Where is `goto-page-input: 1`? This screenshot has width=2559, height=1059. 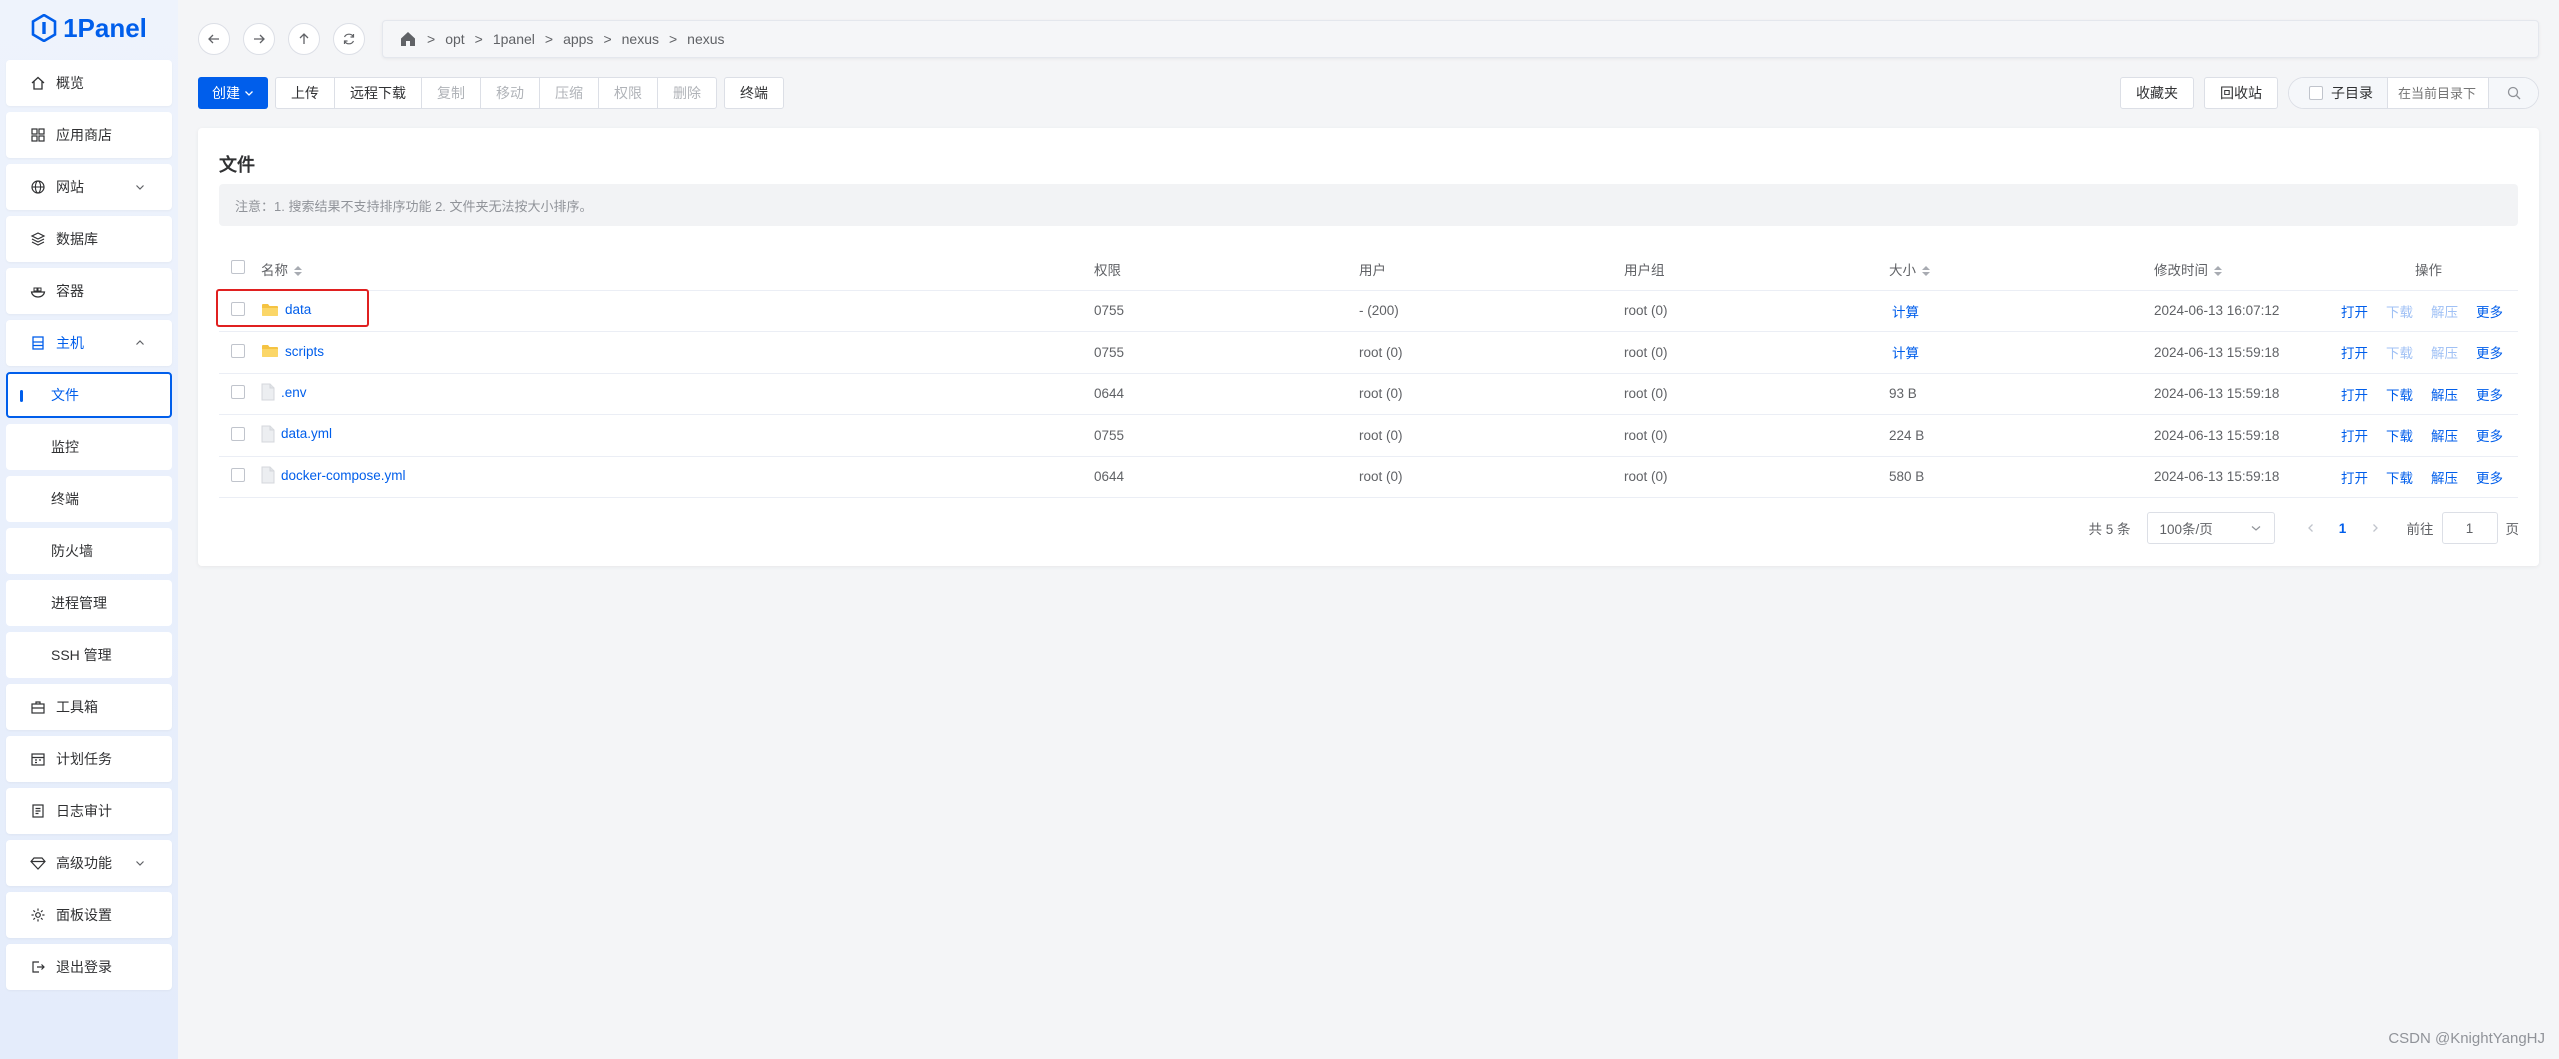
goto-page-input: 1 is located at coordinates (2469, 528).